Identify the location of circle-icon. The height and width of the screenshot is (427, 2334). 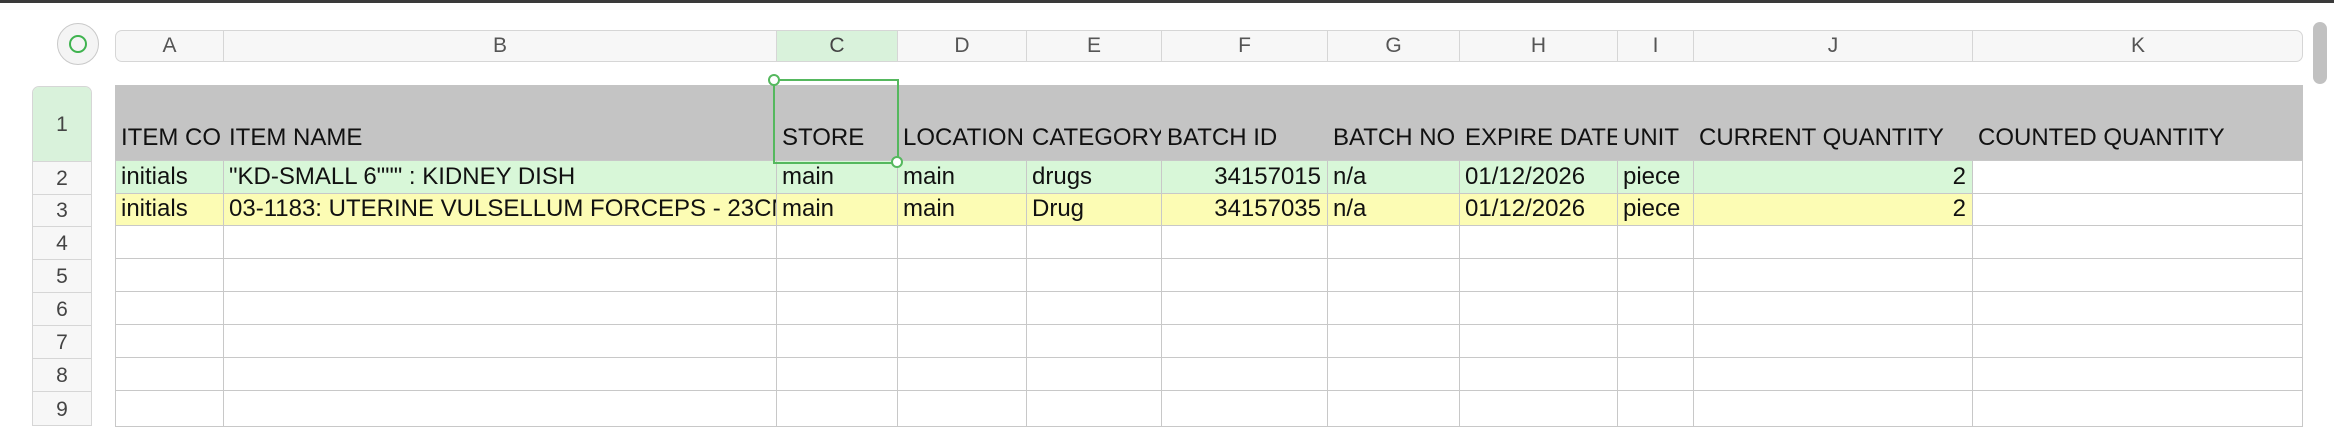
(78, 44).